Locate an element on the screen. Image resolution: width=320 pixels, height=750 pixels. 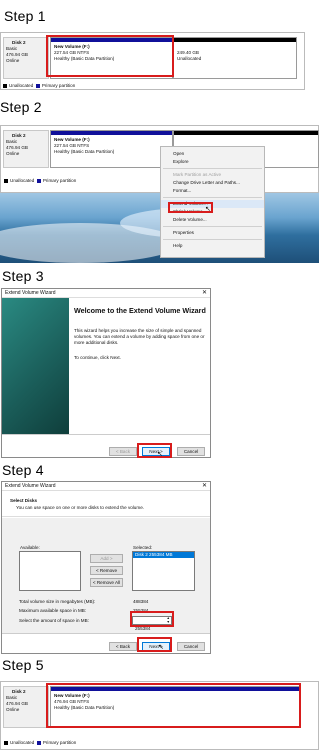
step-3-title: Step 3 is located at coordinates (23, 276).